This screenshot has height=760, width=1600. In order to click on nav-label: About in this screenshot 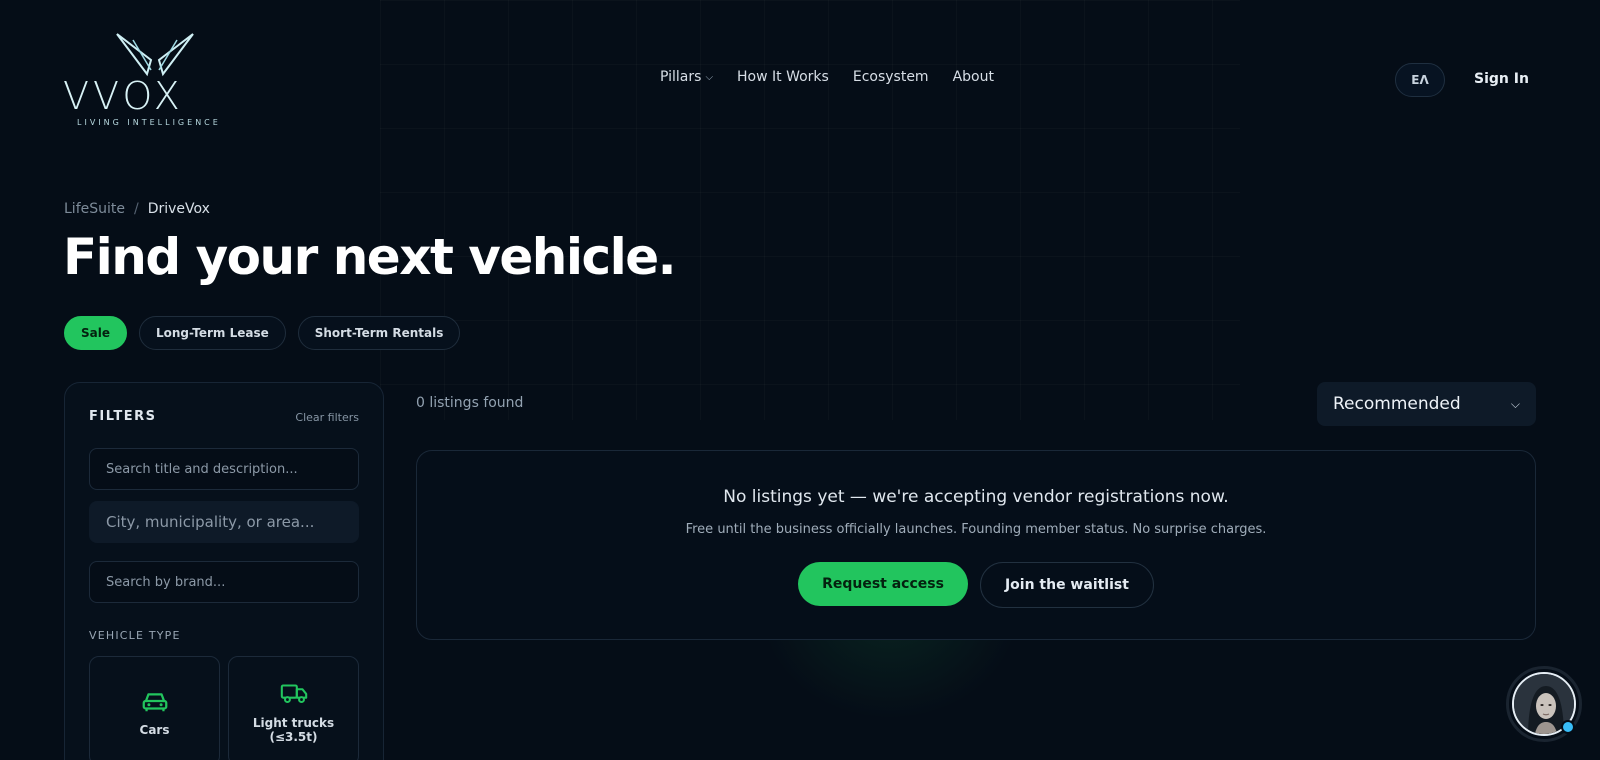, I will do `click(973, 77)`.